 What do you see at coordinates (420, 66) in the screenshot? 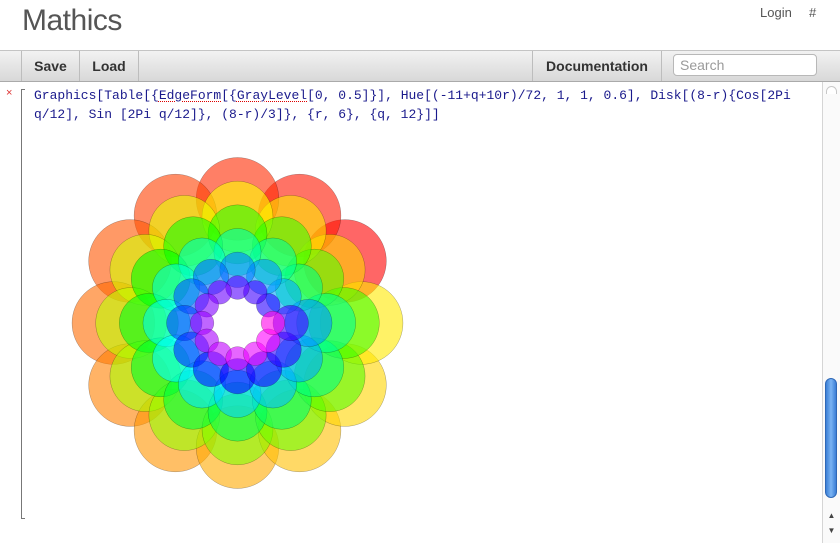
I see `toolbar: Save Load Documentation` at bounding box center [420, 66].